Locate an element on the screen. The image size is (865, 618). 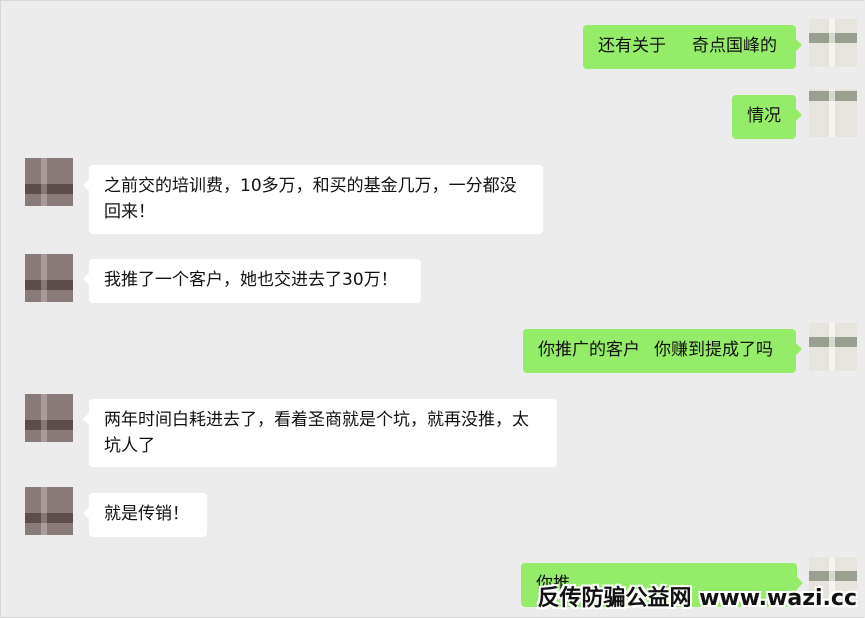
message-text: 情况 is located at coordinates (764, 116).